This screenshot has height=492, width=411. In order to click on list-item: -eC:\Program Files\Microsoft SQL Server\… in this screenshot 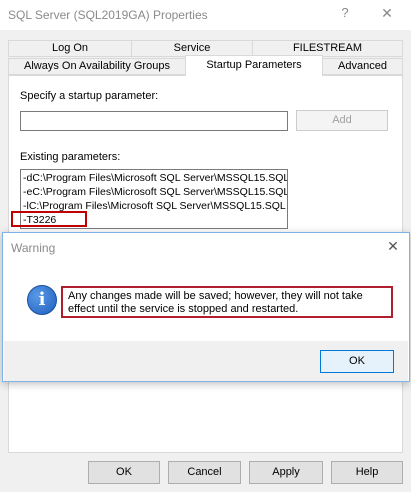, I will do `click(155, 192)`.